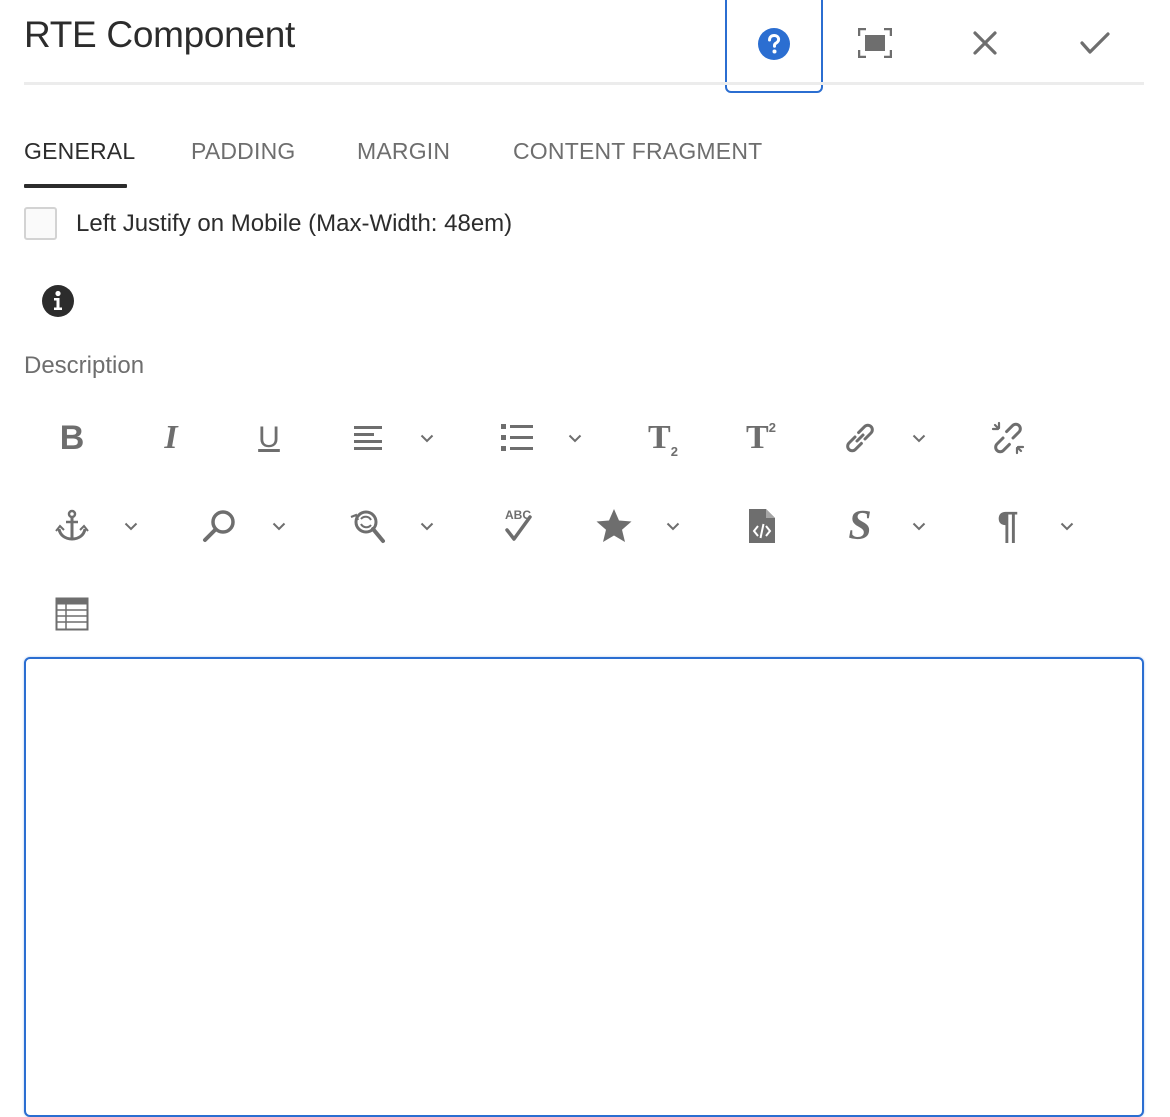 The image size is (1170, 1117). I want to click on find-dropdown-chevron, so click(279, 526).